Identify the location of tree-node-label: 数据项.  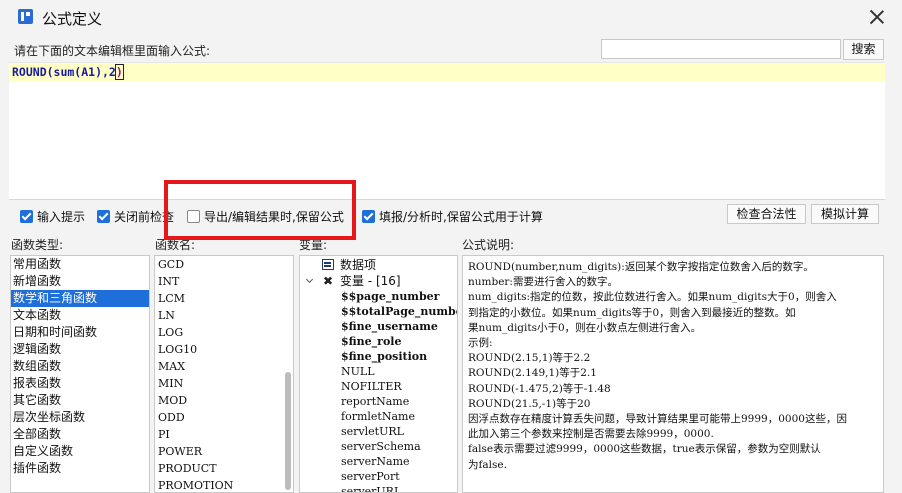
(358, 265).